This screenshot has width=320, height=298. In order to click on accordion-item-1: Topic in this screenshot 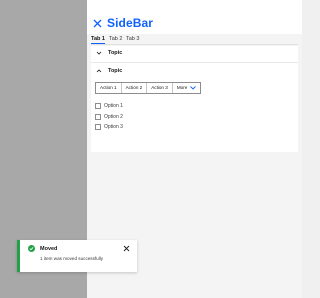, I will do `click(194, 54)`.